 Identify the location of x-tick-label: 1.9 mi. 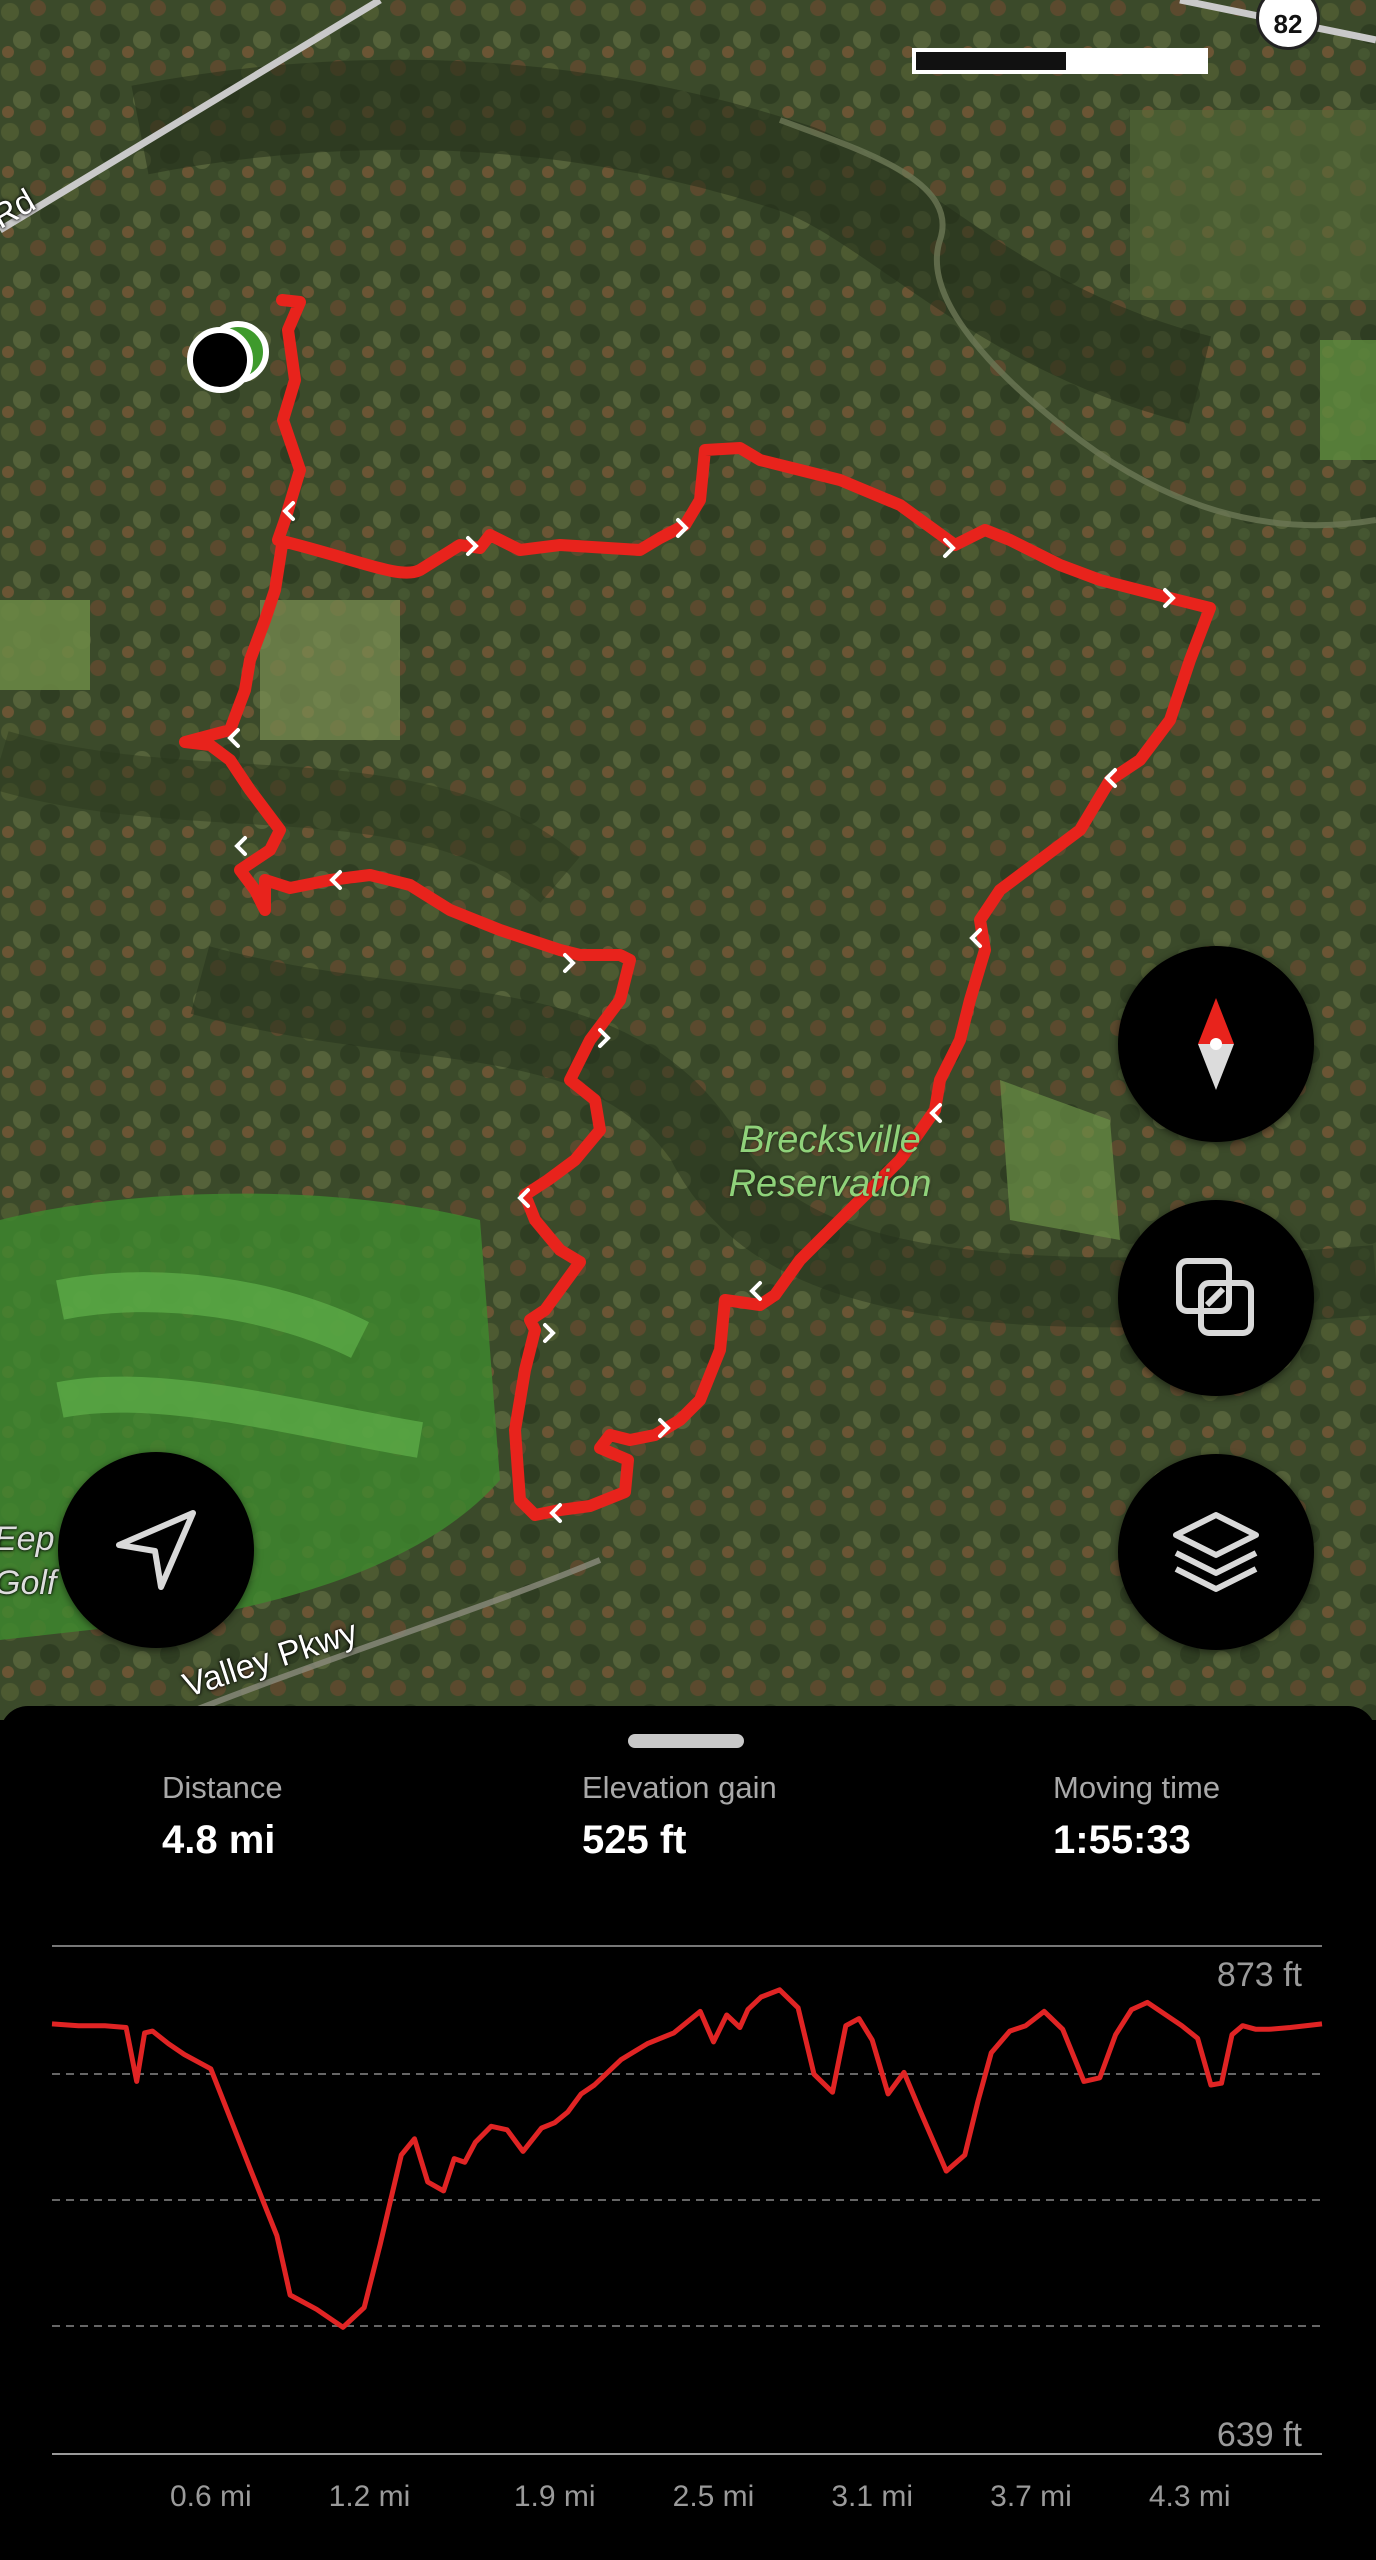
(555, 2496).